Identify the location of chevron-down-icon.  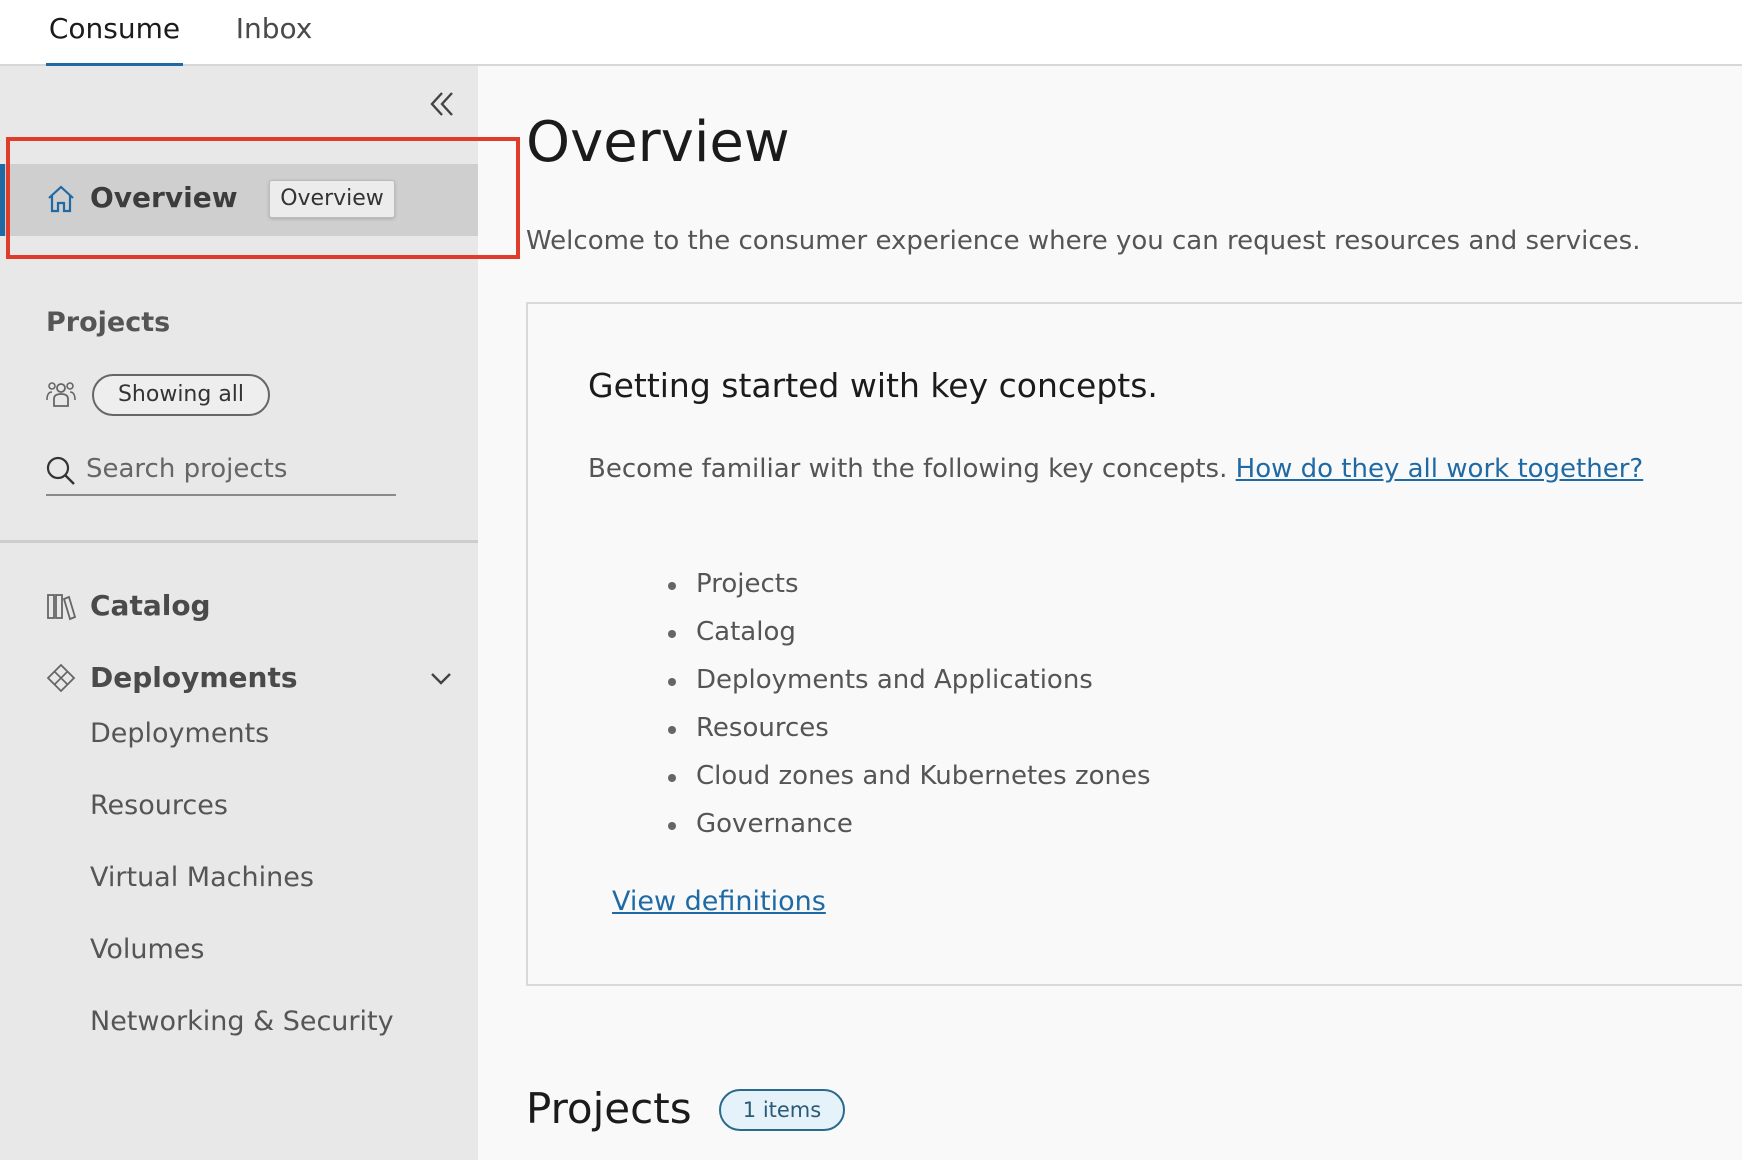
(441, 679).